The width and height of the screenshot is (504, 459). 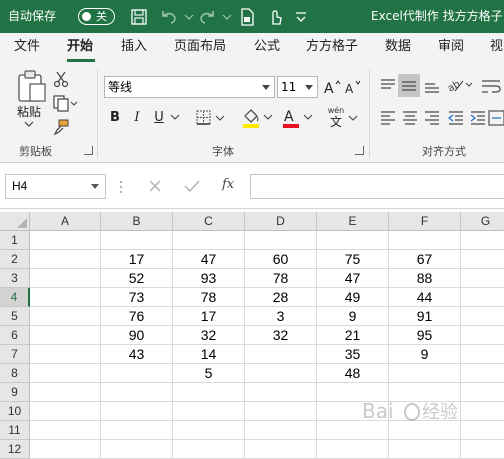 What do you see at coordinates (482, 278) in the screenshot?
I see `cell-g3` at bounding box center [482, 278].